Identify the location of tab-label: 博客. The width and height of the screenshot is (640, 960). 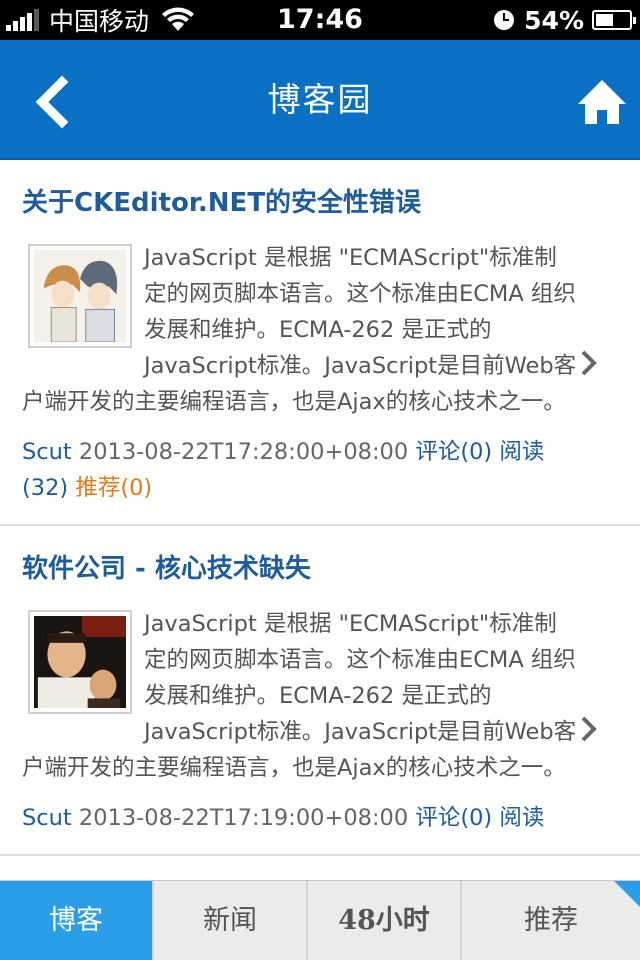
(76, 920).